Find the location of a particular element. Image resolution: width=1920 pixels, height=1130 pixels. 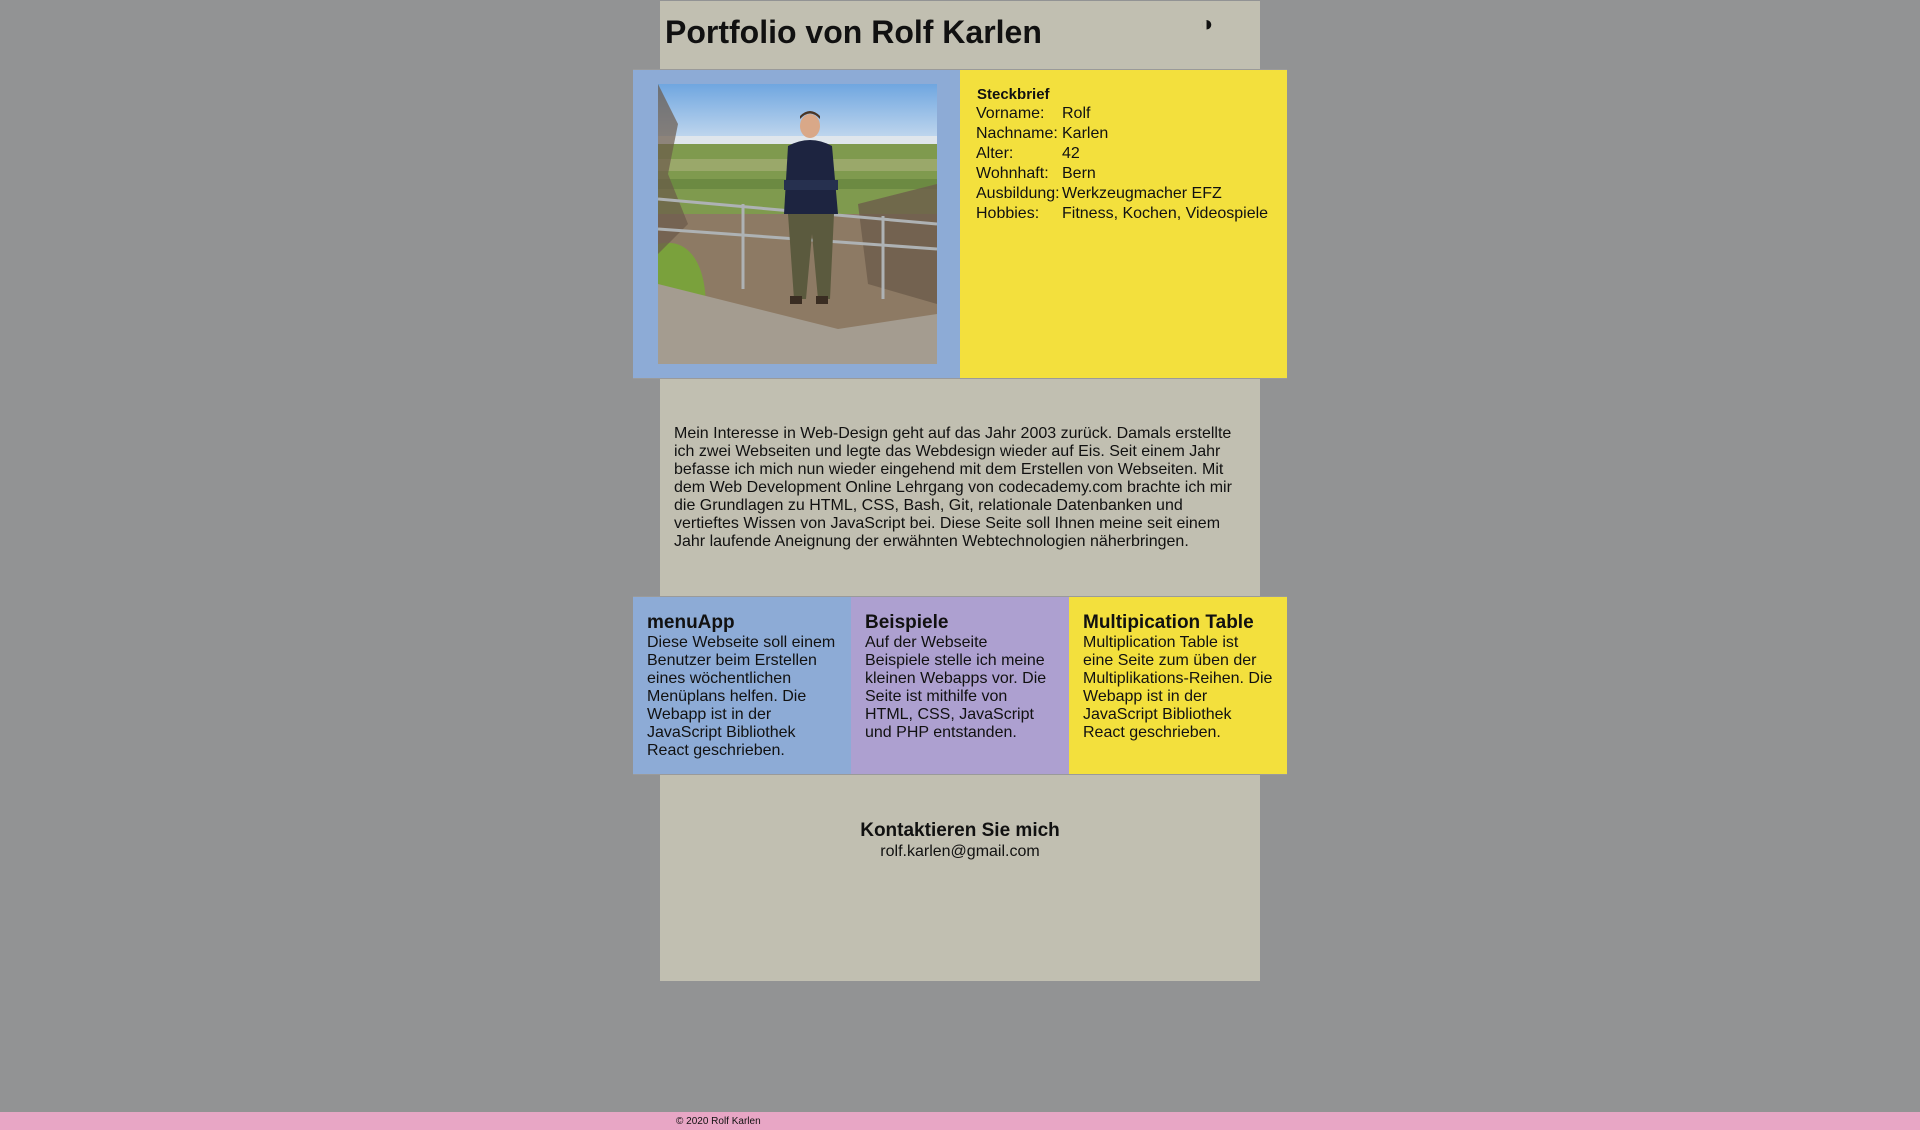

card-title: Steckbrief is located at coordinates (1013, 94).